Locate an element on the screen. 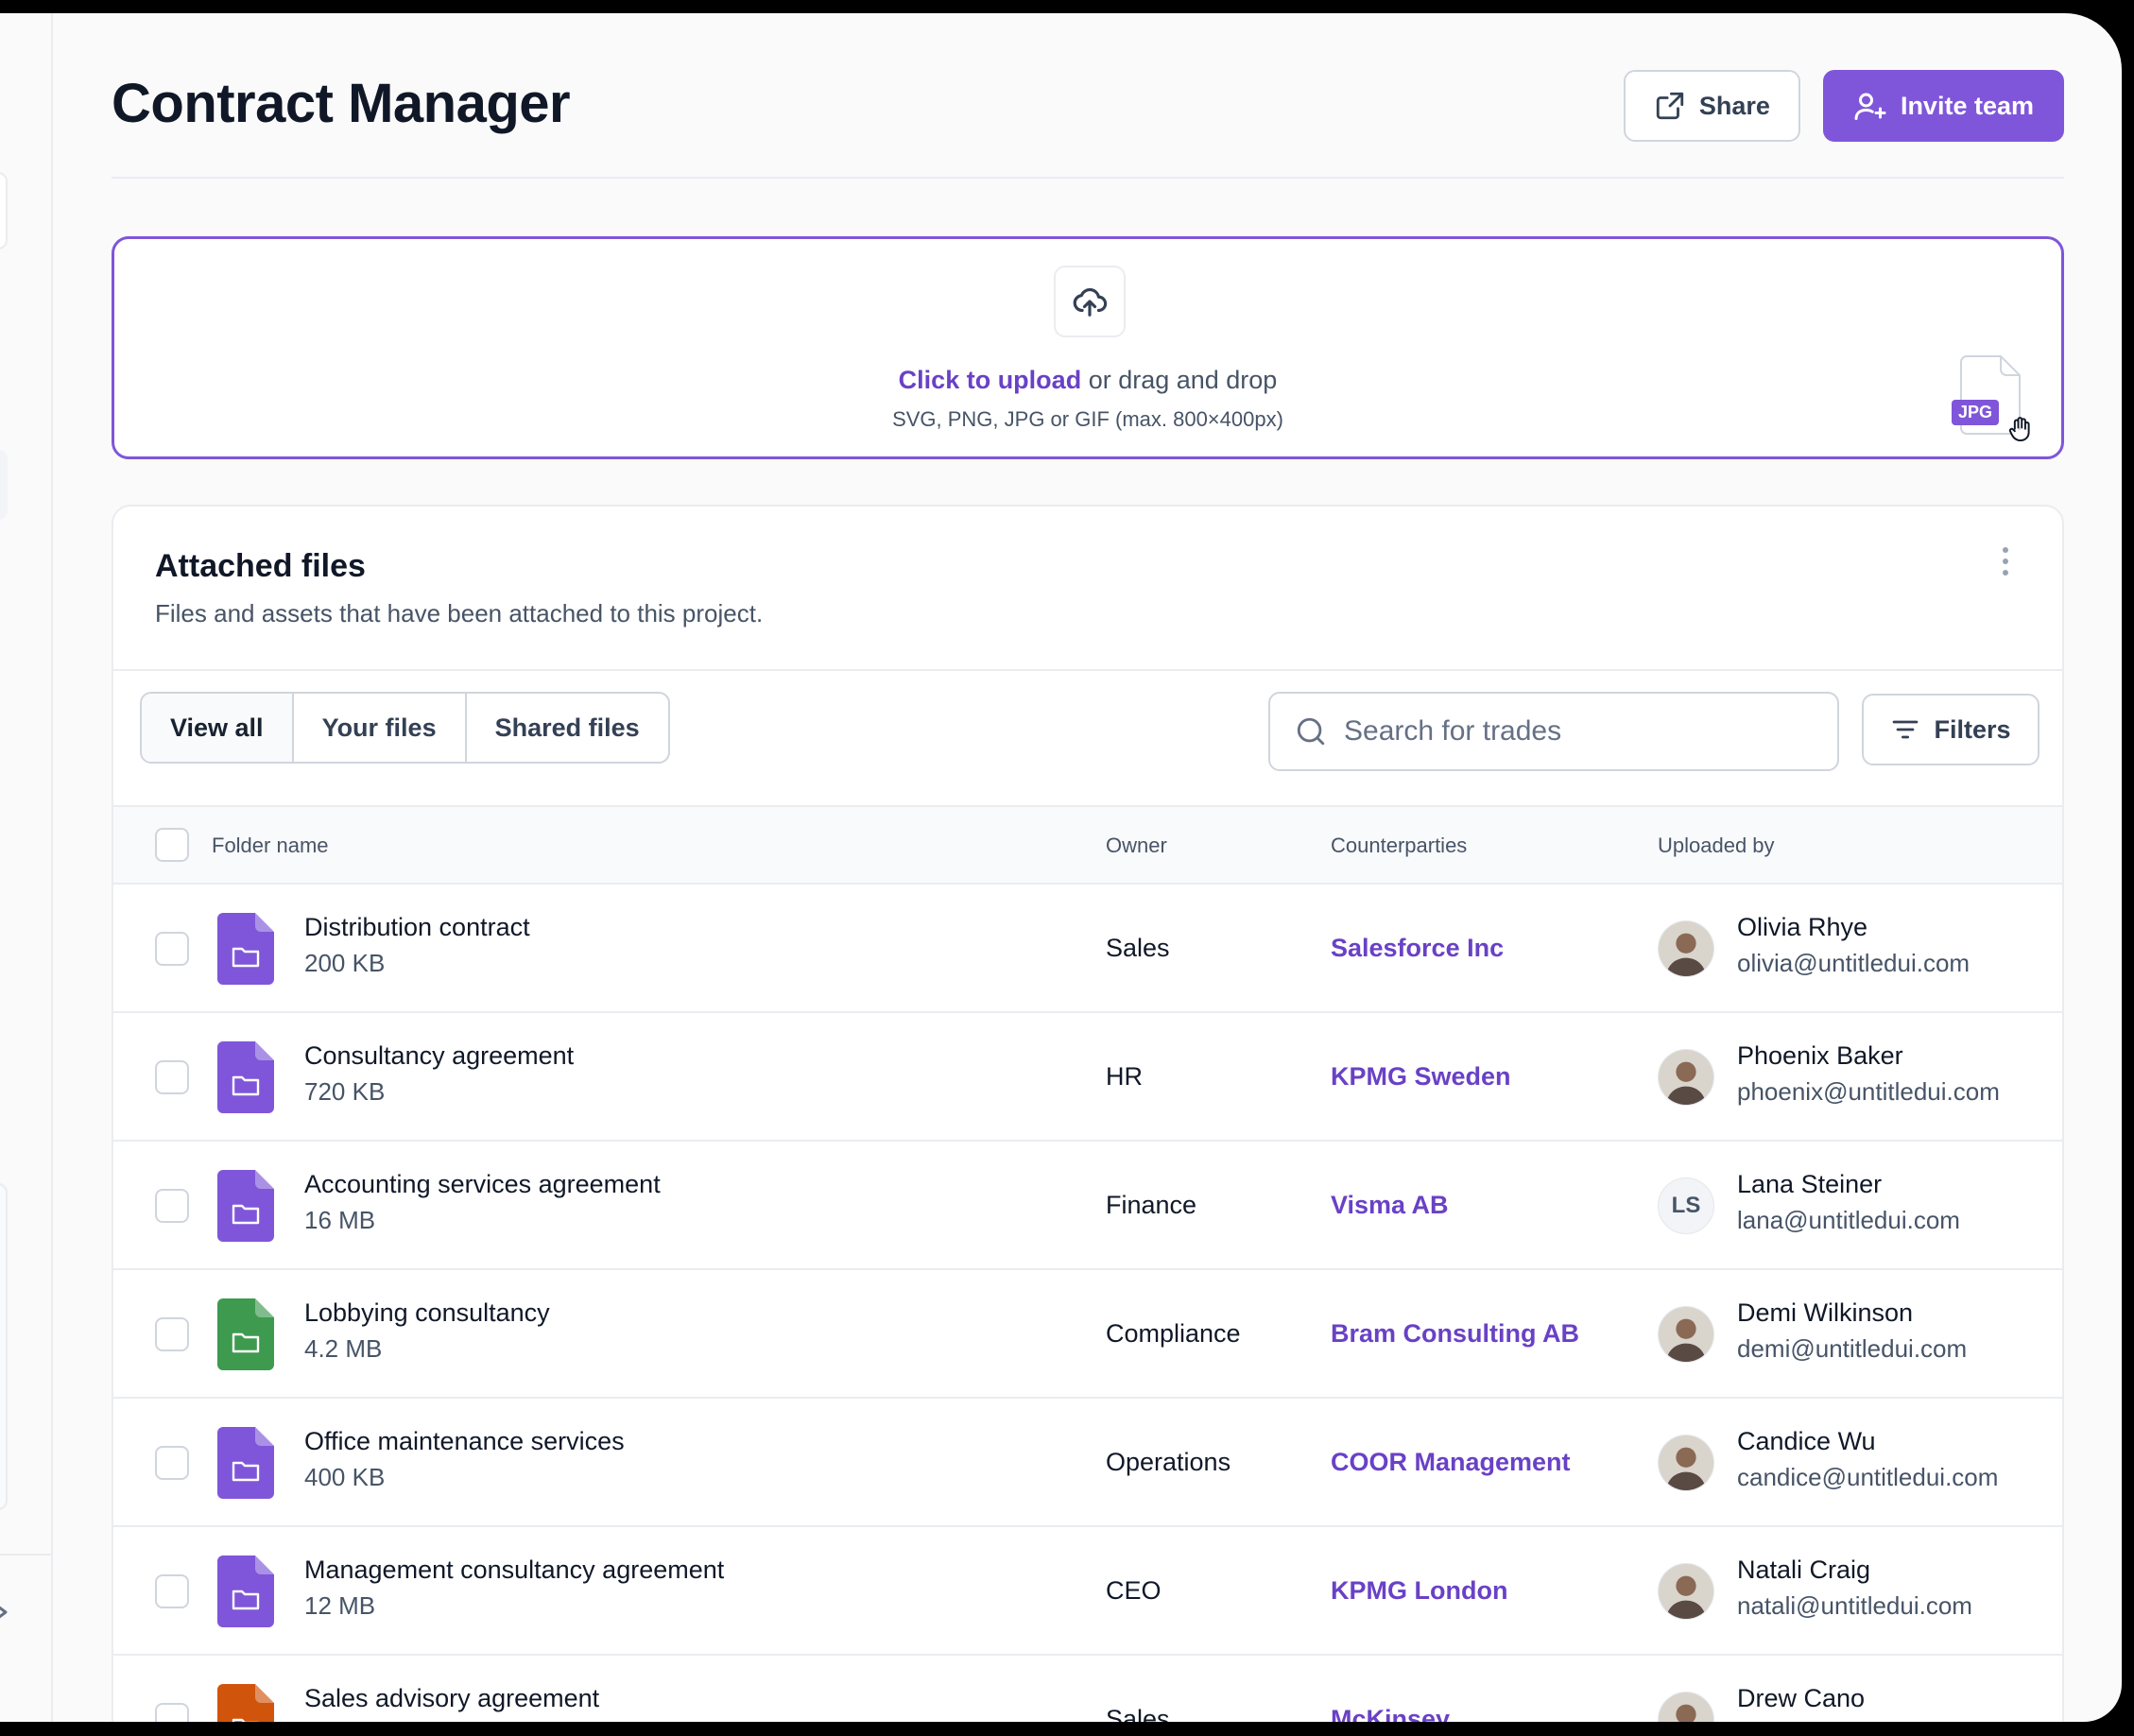 Image resolution: width=2134 pixels, height=1736 pixels. uploader-name: Demi Wilkinson is located at coordinates (1825, 1312).